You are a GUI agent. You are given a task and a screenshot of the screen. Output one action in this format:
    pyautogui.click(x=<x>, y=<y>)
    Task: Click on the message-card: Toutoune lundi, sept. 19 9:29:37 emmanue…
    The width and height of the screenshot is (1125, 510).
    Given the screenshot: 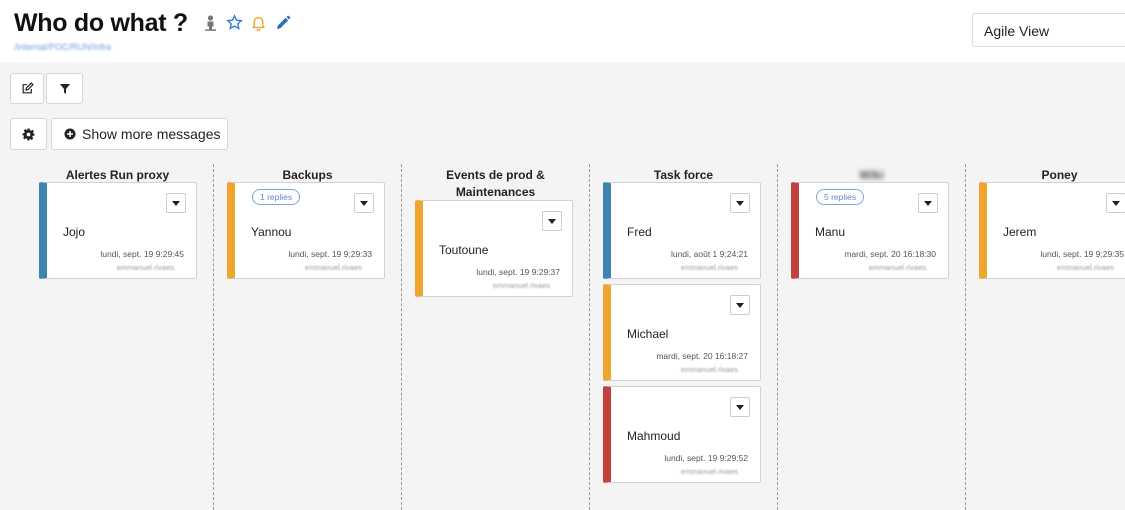 What is the action you would take?
    pyautogui.click(x=494, y=248)
    